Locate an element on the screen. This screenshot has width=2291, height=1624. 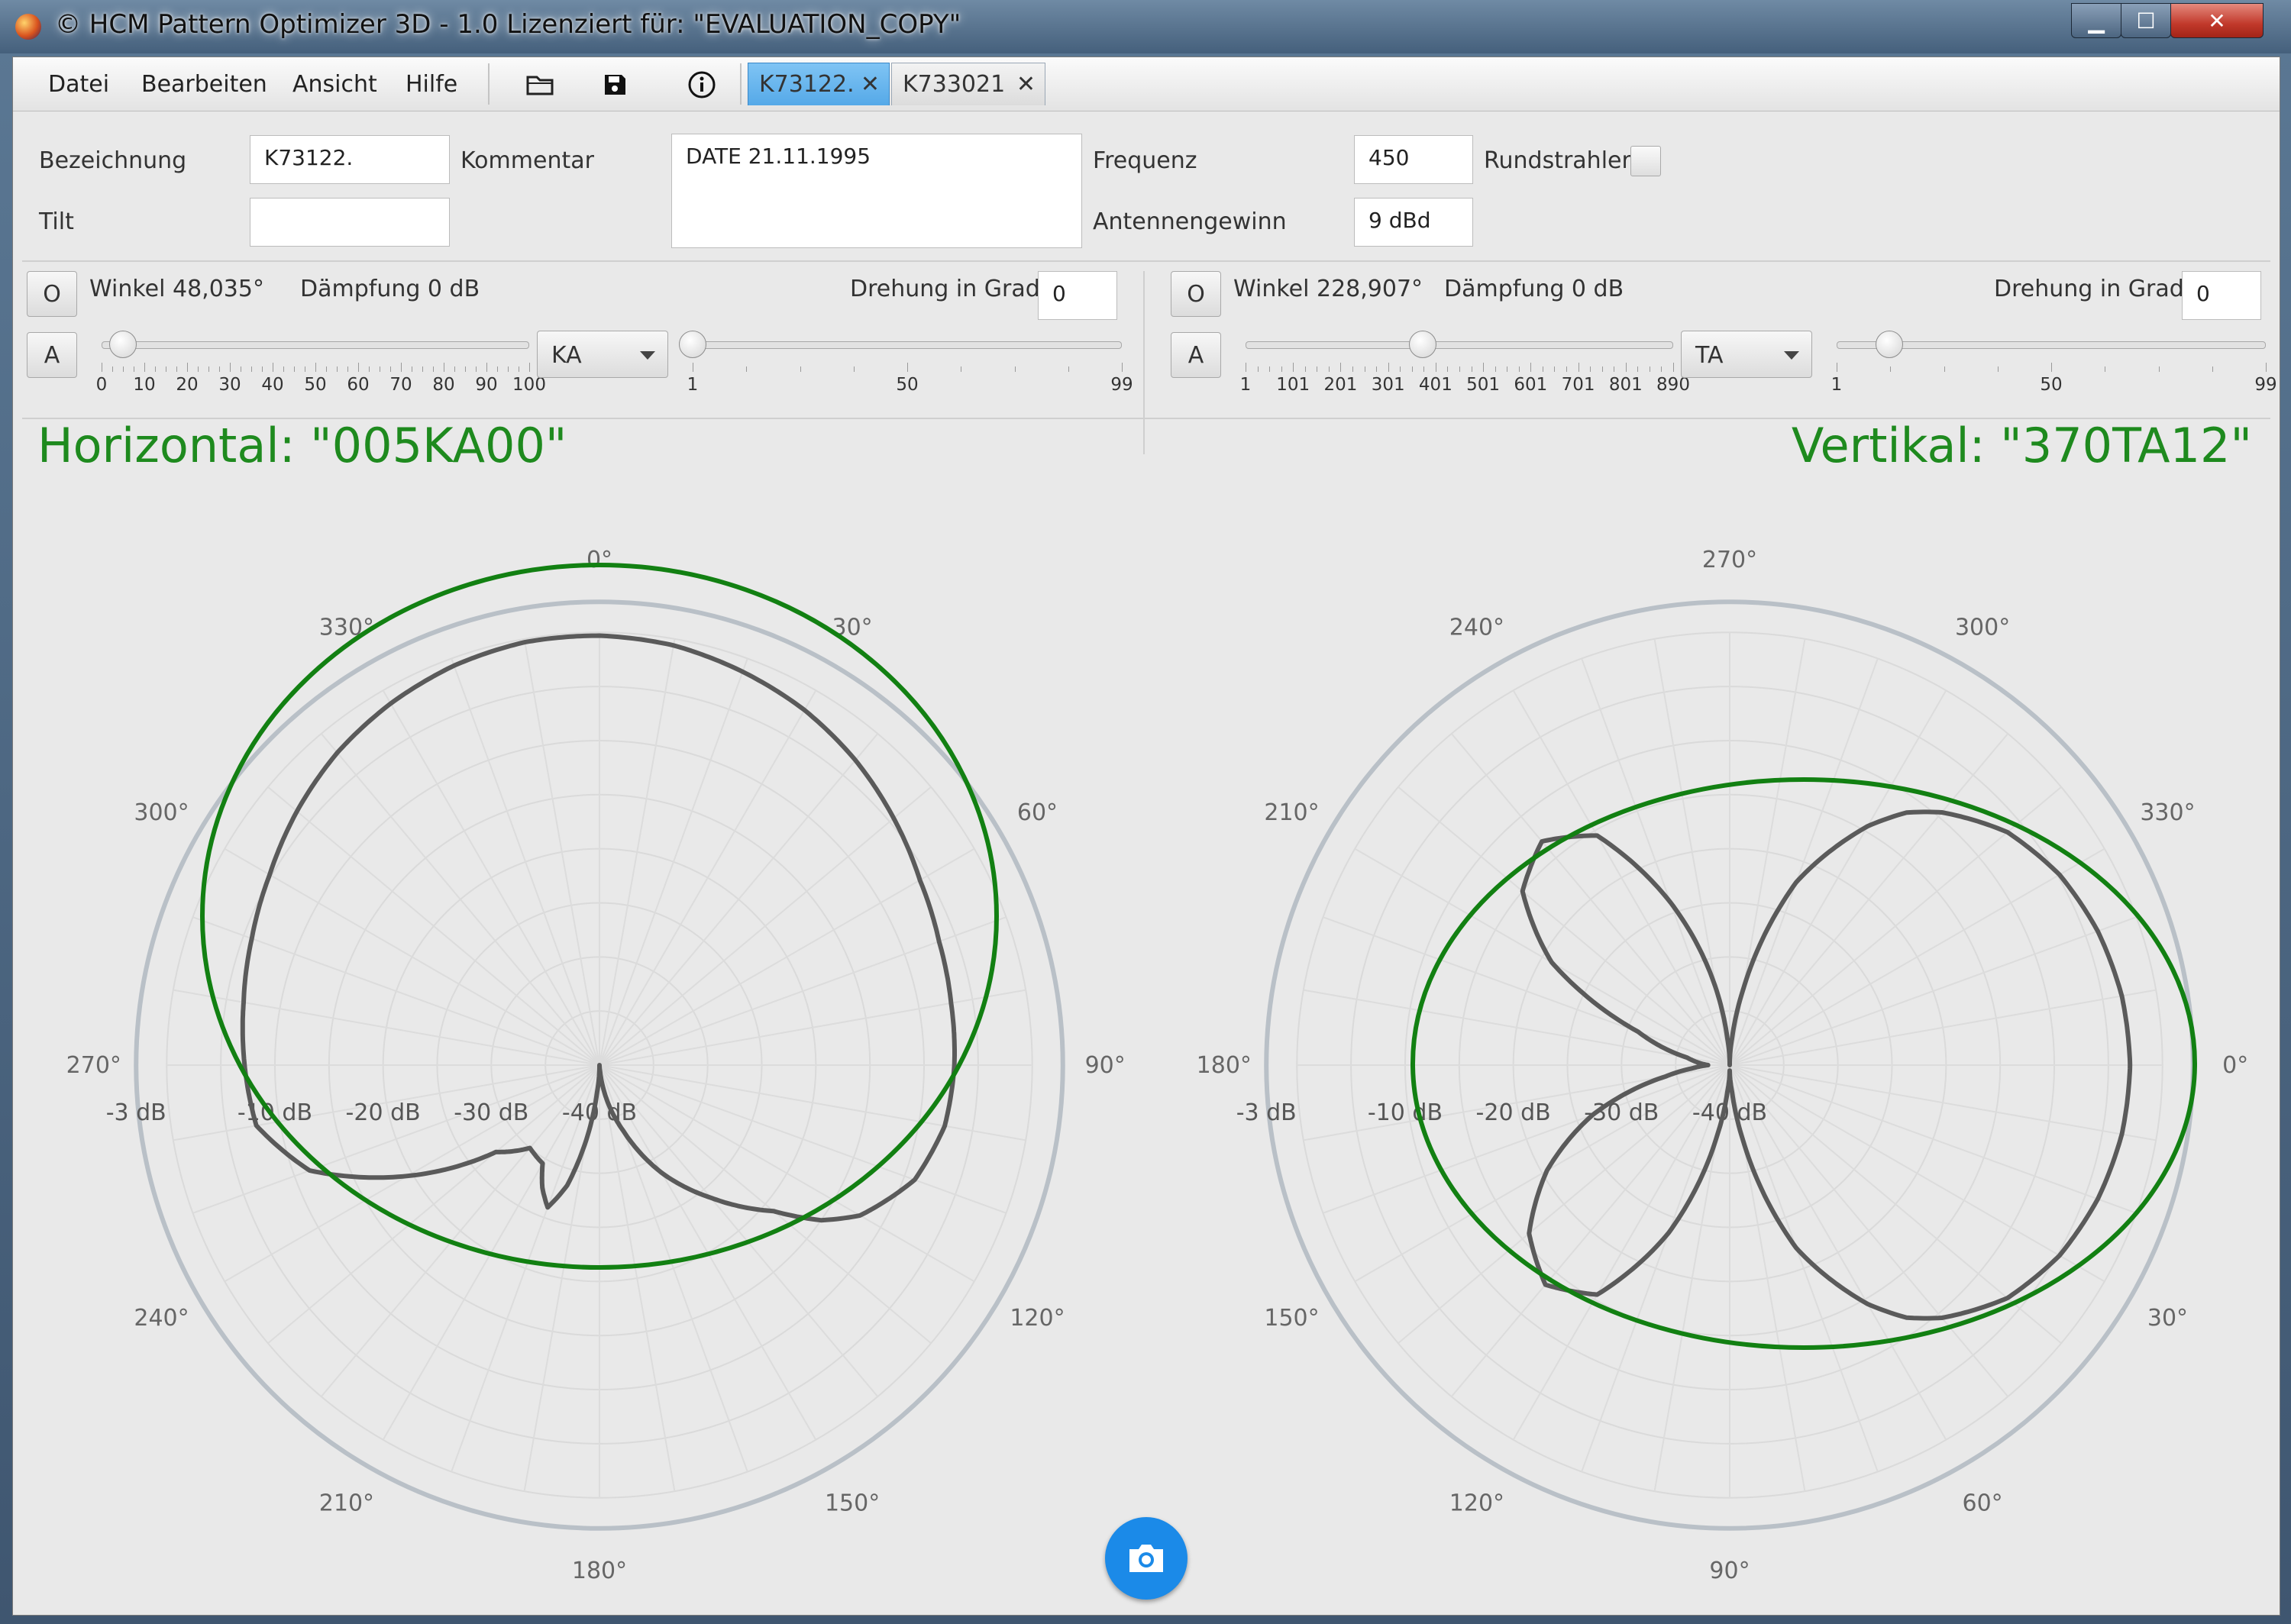
left-a-button: A is located at coordinates (52, 355).